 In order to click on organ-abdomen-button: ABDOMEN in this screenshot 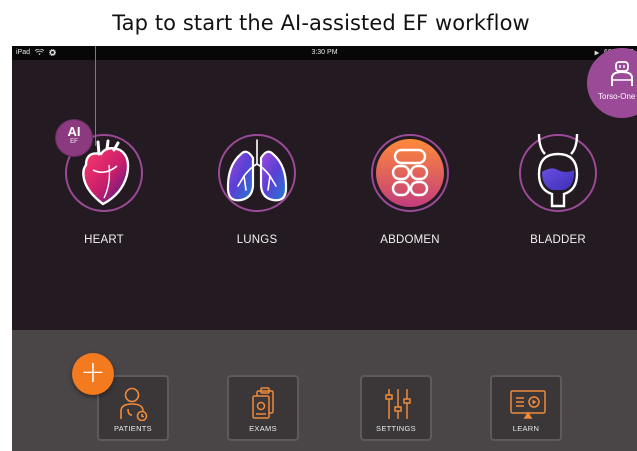, I will do `click(410, 189)`.